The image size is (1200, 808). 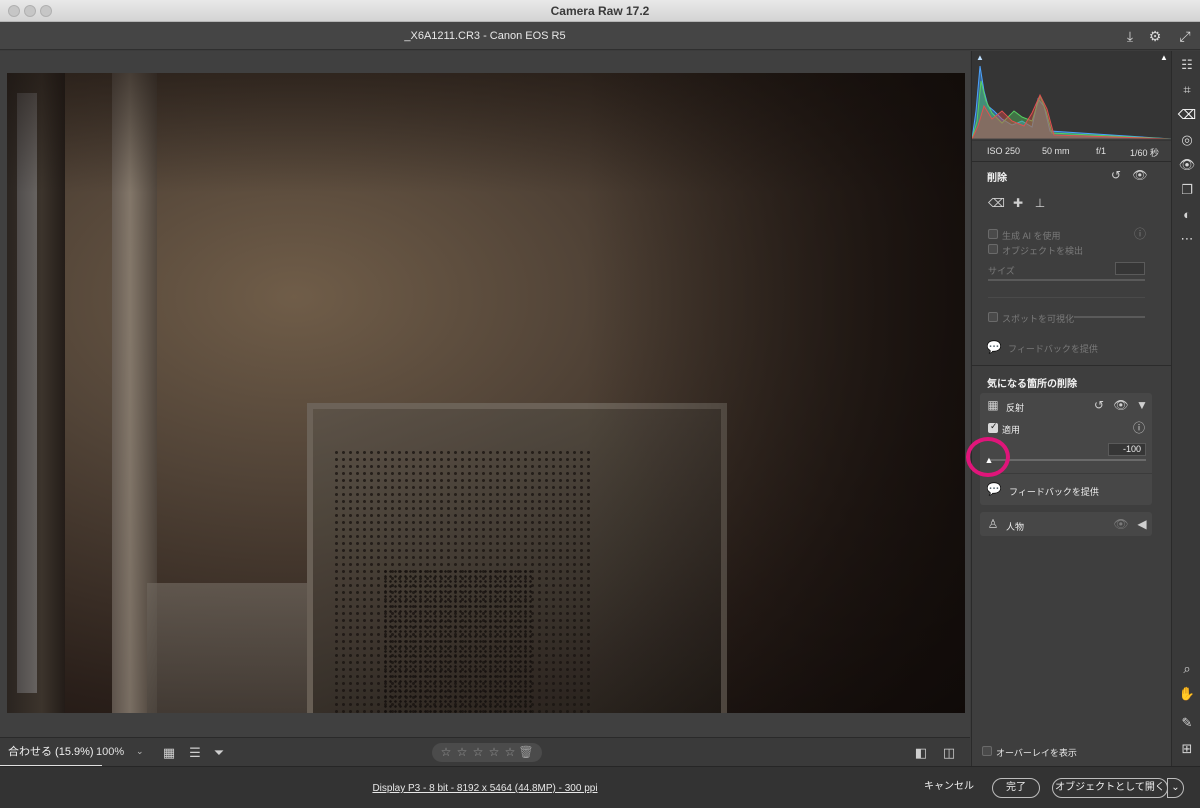 What do you see at coordinates (1001, 271) in the screenshot?
I see `size-label: サイズ` at bounding box center [1001, 271].